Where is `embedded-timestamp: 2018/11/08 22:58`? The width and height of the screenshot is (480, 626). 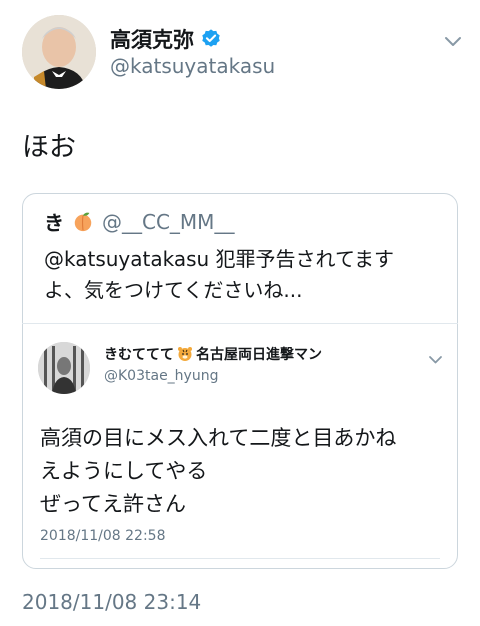 embedded-timestamp: 2018/11/08 22:58 is located at coordinates (103, 536).